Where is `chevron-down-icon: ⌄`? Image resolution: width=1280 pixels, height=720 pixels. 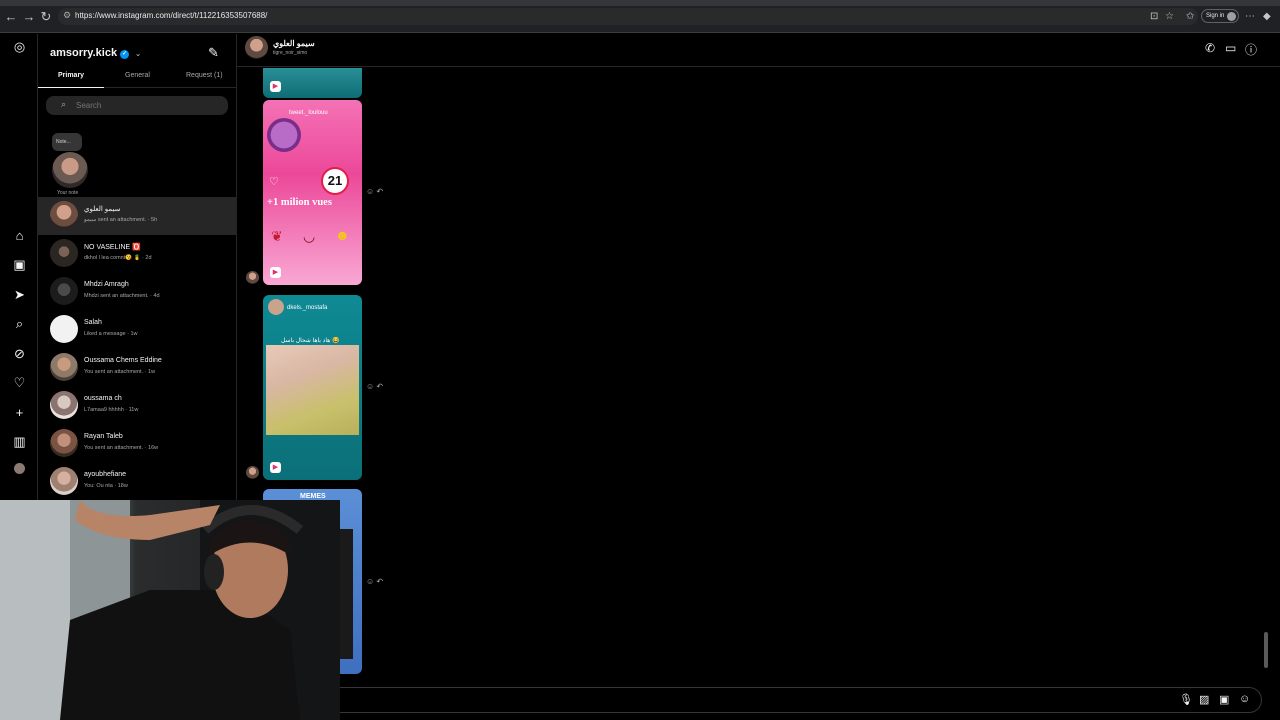 chevron-down-icon: ⌄ is located at coordinates (138, 54).